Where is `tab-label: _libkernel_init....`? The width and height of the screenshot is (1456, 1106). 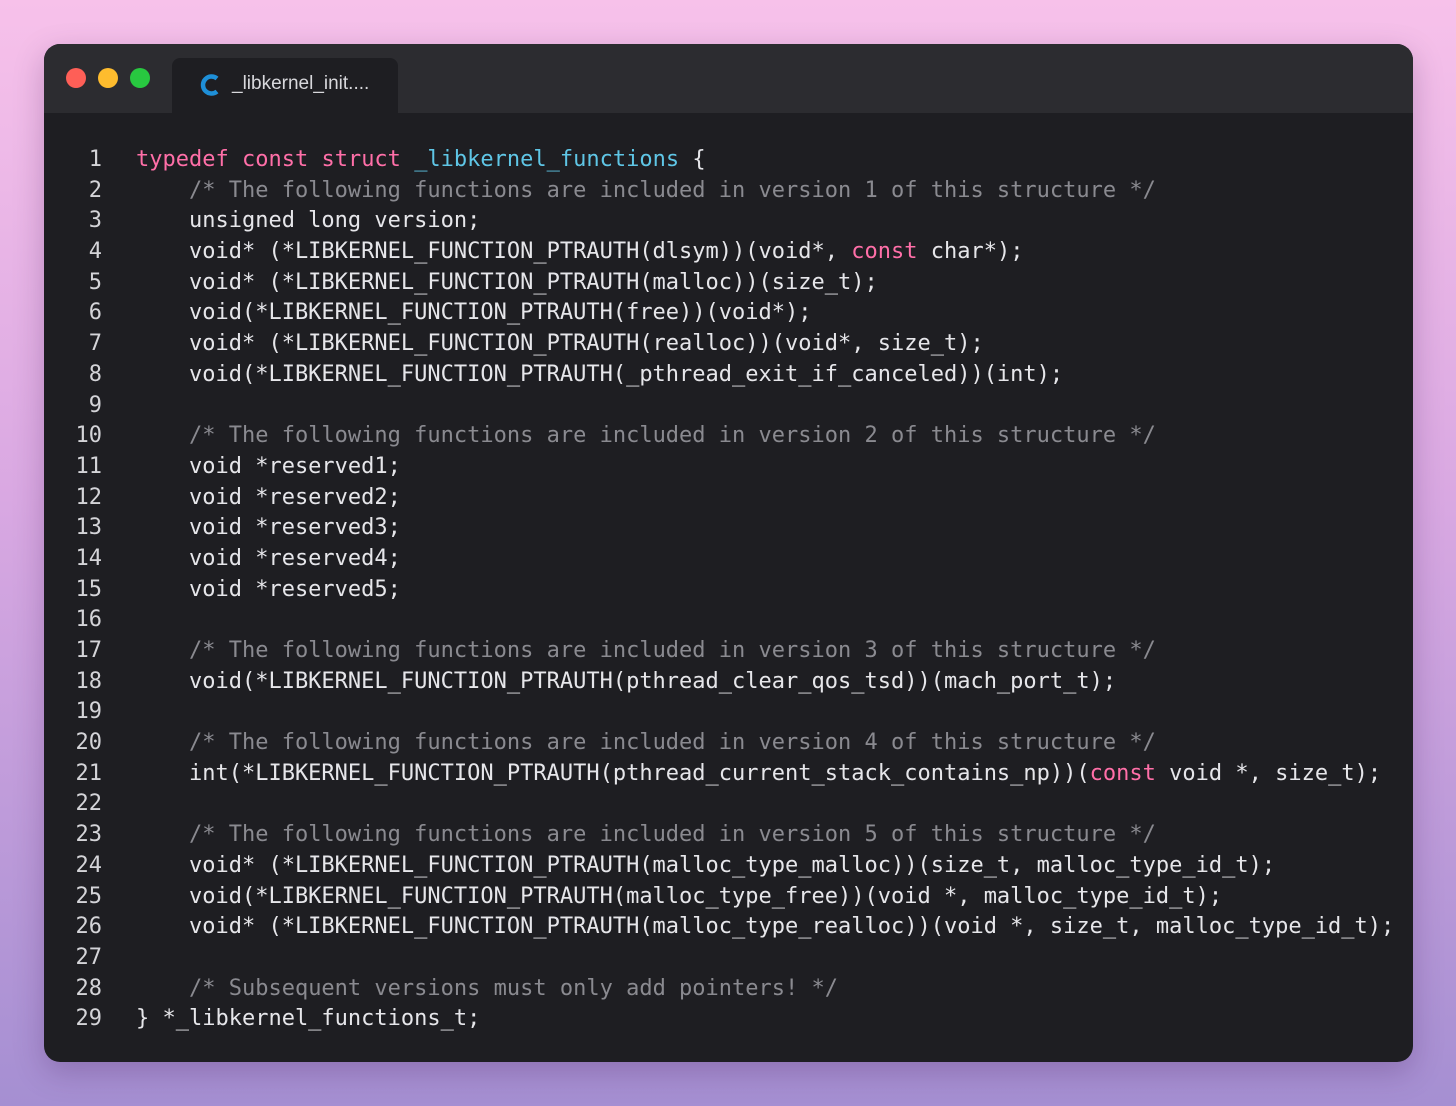
tab-label: _libkernel_init.... is located at coordinates (301, 83).